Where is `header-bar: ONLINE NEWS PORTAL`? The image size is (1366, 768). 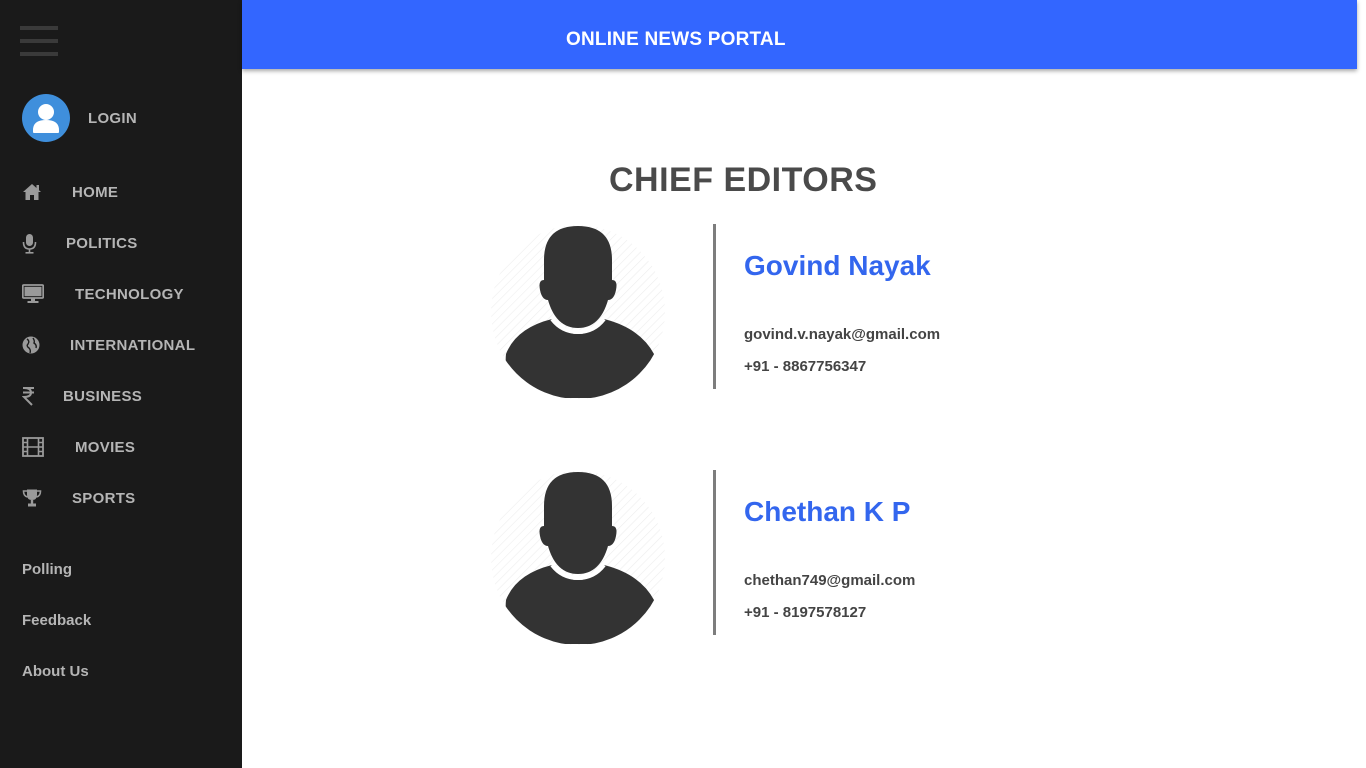
header-bar: ONLINE NEWS PORTAL is located at coordinates (799, 34).